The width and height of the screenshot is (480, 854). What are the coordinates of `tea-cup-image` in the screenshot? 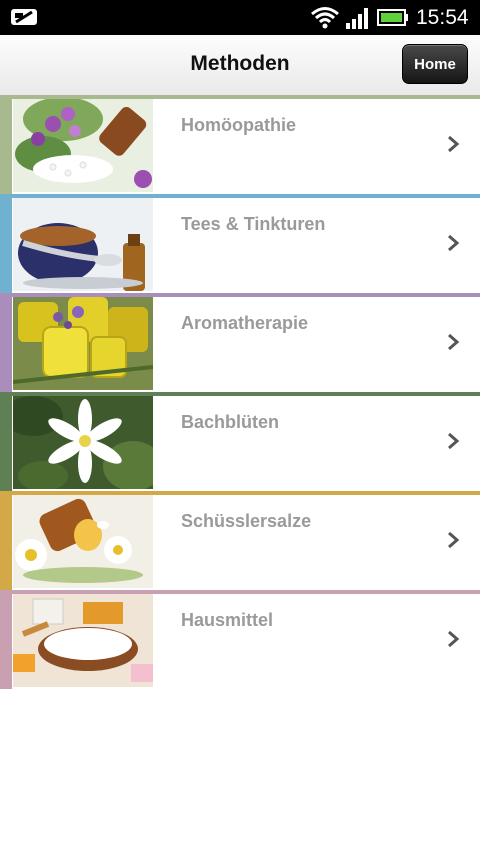 It's located at (83, 244).